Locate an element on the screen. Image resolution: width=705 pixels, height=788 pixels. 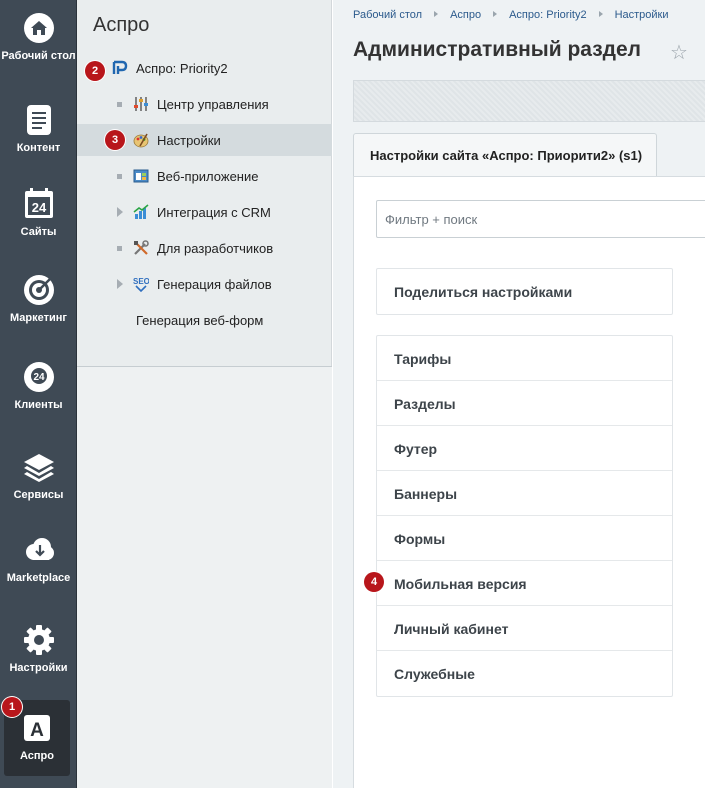
callout-badge: 4 is located at coordinates (374, 582).